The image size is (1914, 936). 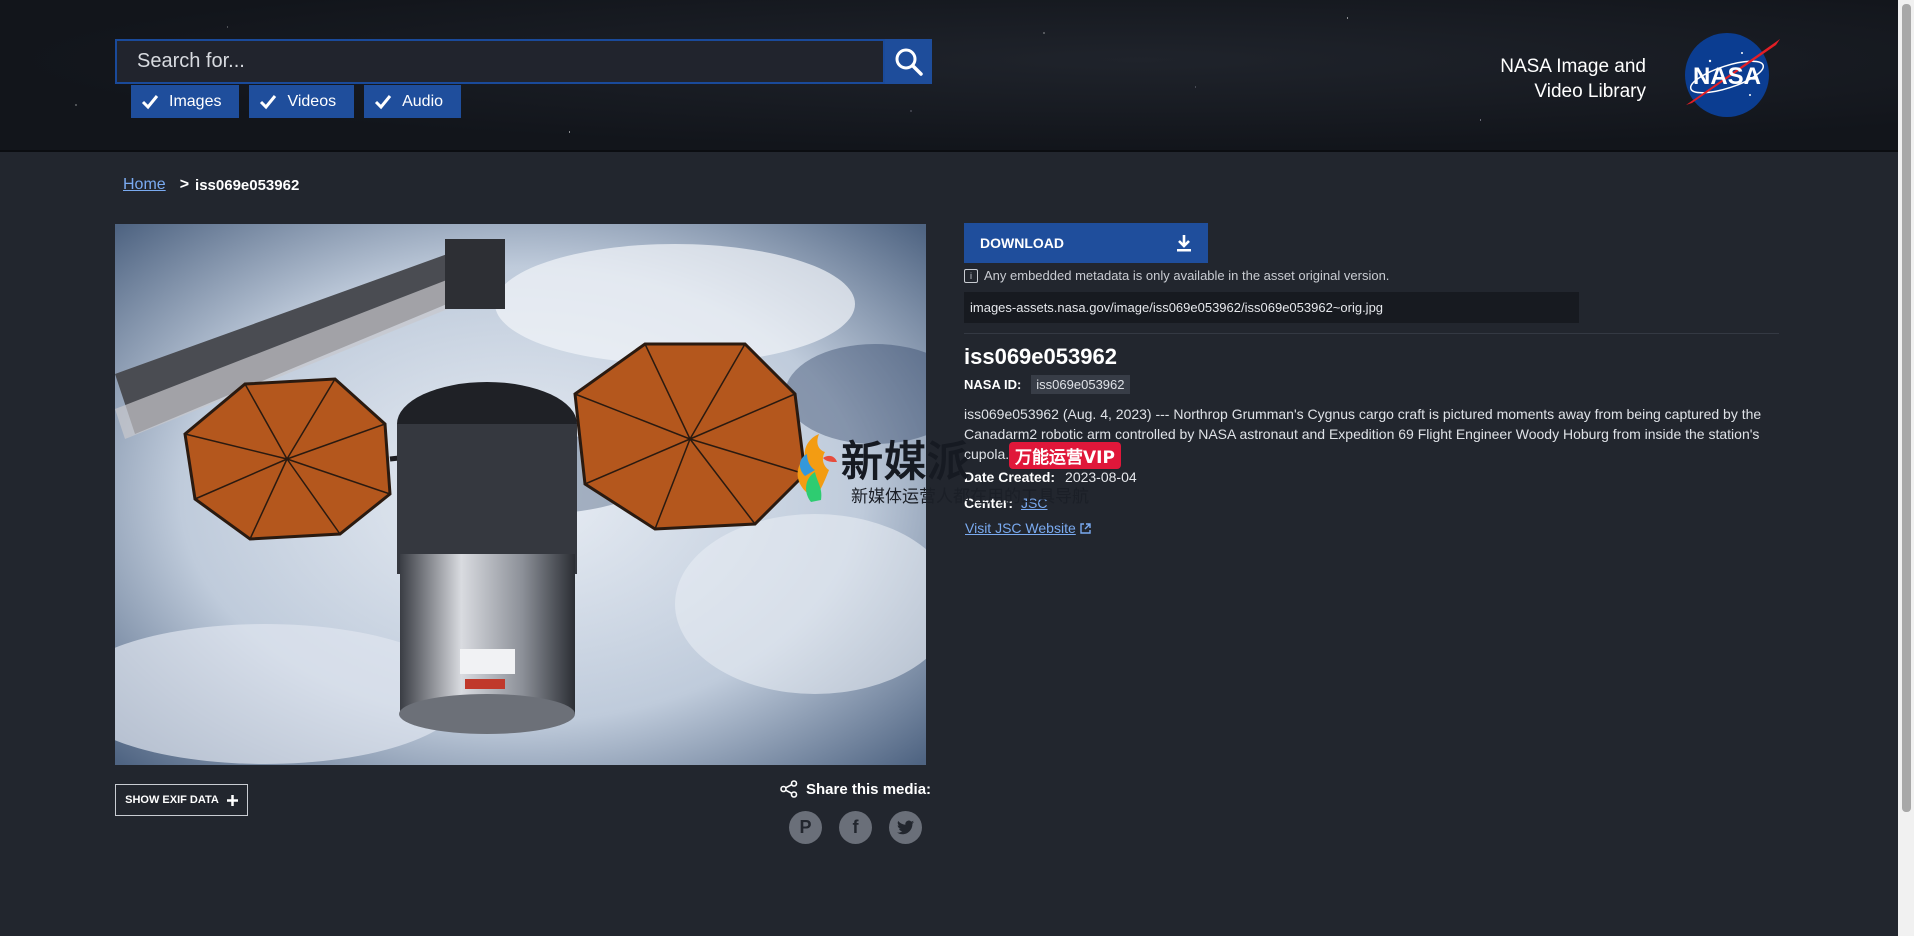 I want to click on show-exif-data-button: SHOW EXIF DATA, so click(x=181, y=800).